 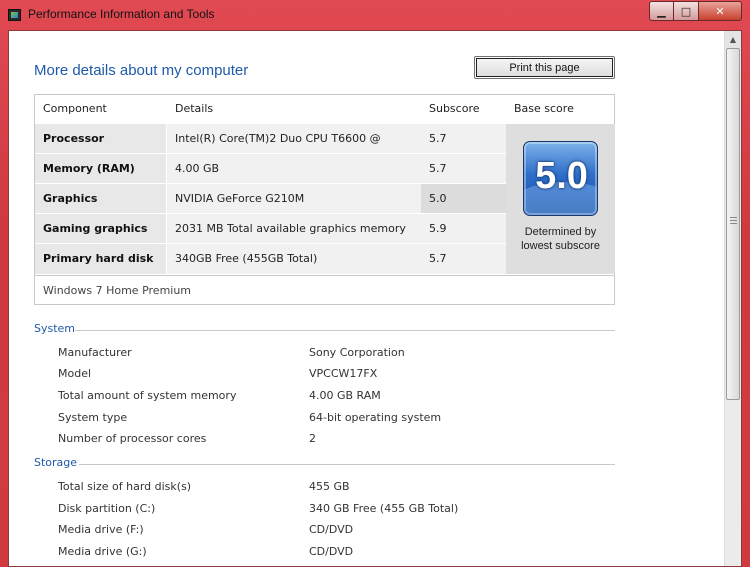 What do you see at coordinates (125, 486) in the screenshot?
I see `storage-label: Total size of hard disk(s)` at bounding box center [125, 486].